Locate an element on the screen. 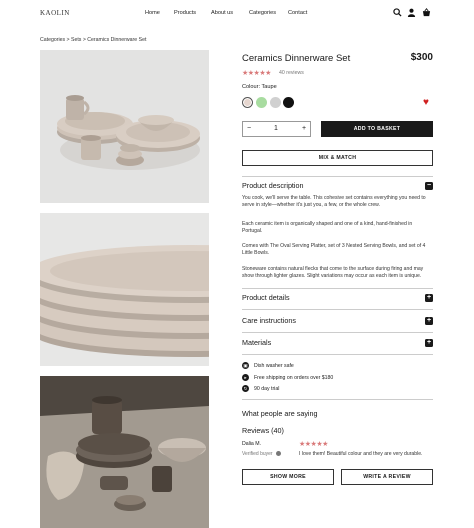 The width and height of the screenshot is (474, 528). wishlist-heart-icon: ♥ is located at coordinates (426, 102).